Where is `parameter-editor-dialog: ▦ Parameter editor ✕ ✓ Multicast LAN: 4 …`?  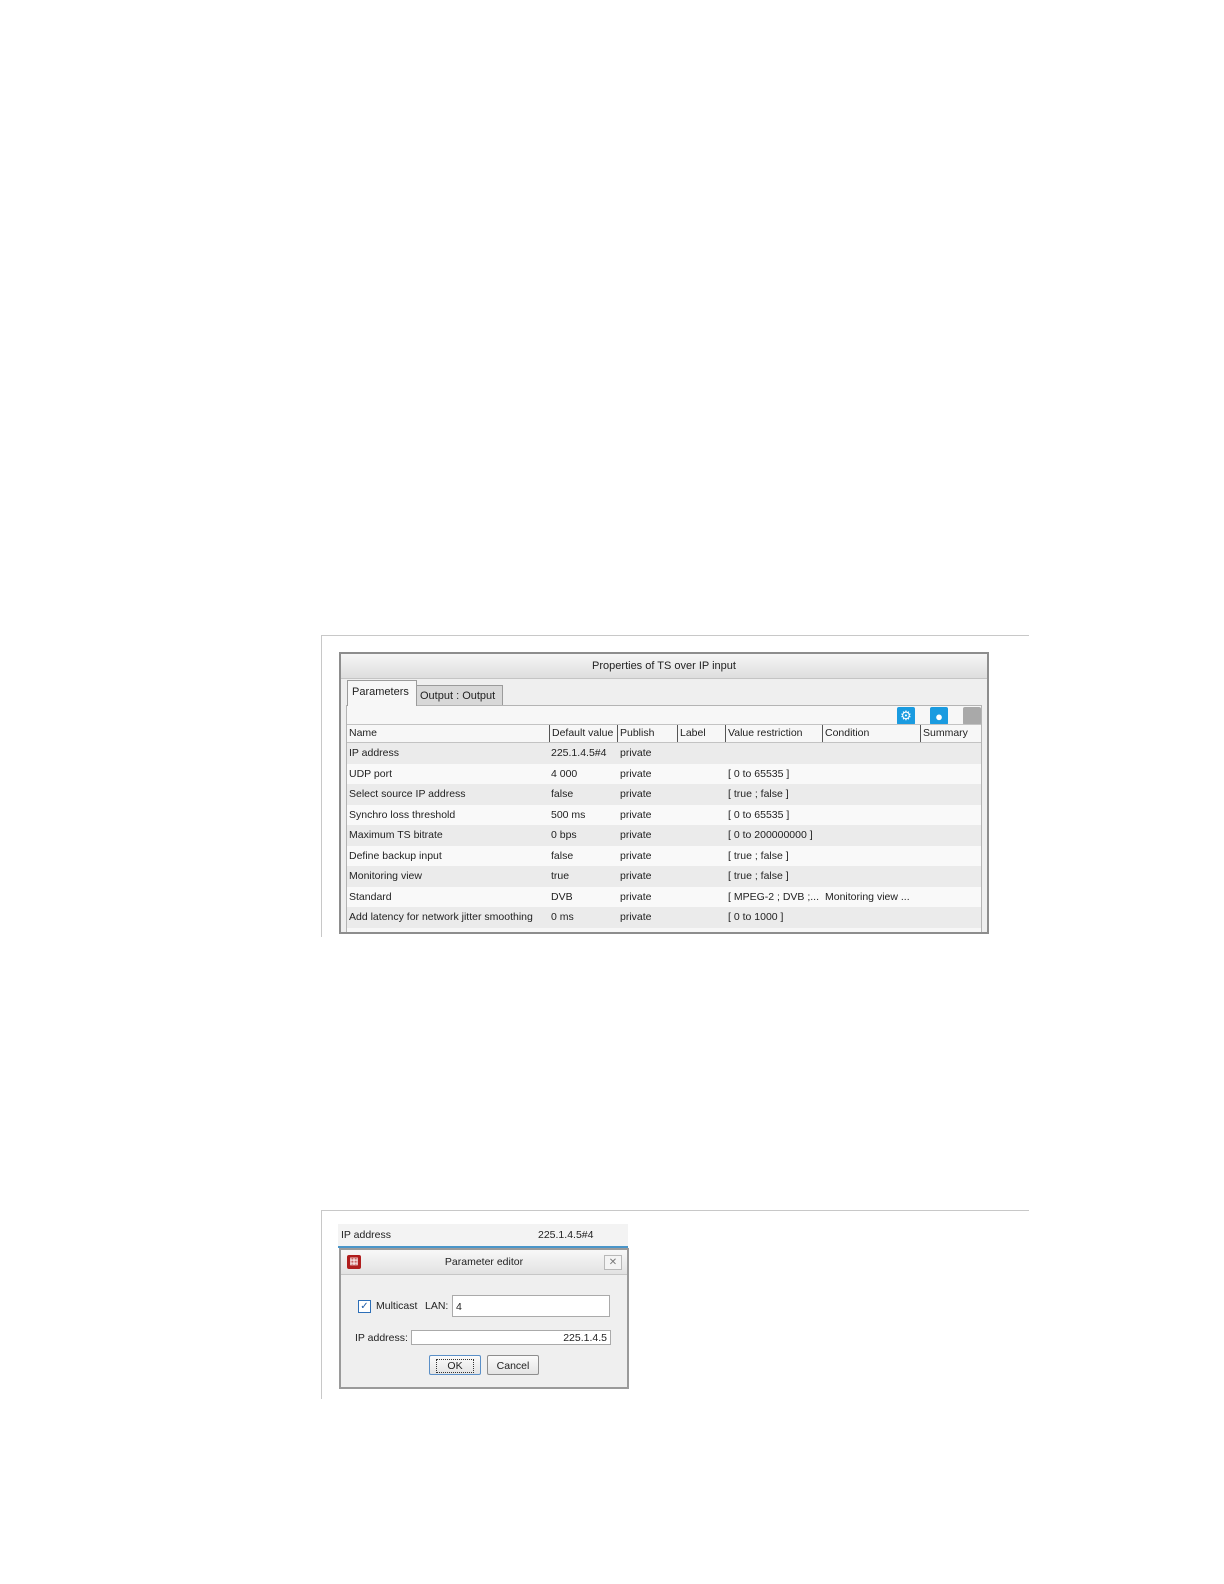
parameter-editor-dialog: ▦ Parameter editor ✕ ✓ Multicast LAN: 4 … is located at coordinates (484, 1318).